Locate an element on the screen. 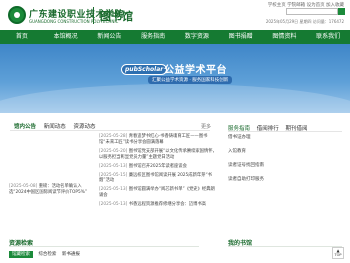 This screenshot has height=263, width=350. service-list: 借书证办理 入馆教育 读者证号找回指南 读者自助打印服务 is located at coordinates (285, 163).